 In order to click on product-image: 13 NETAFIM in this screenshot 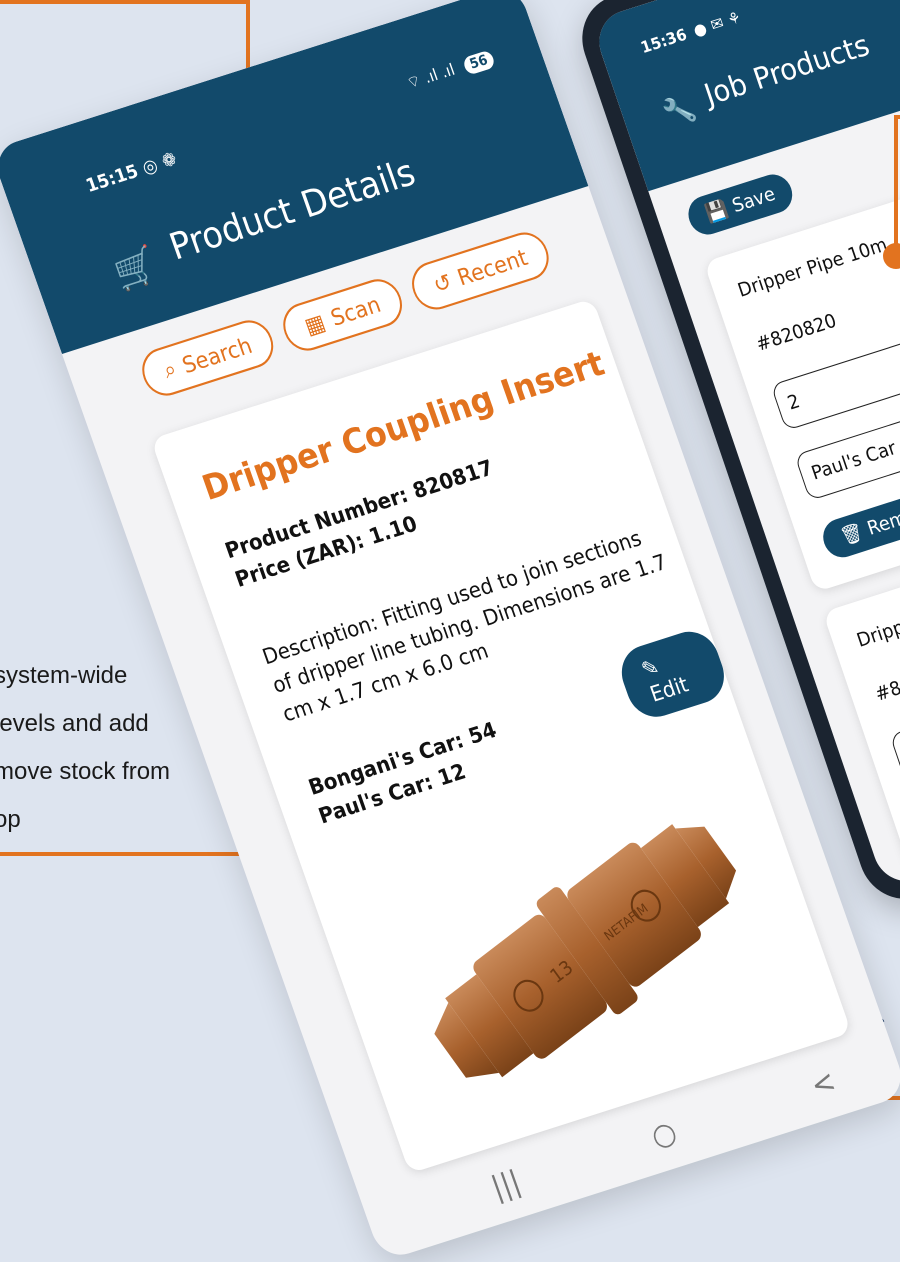, I will do `click(585, 951)`.